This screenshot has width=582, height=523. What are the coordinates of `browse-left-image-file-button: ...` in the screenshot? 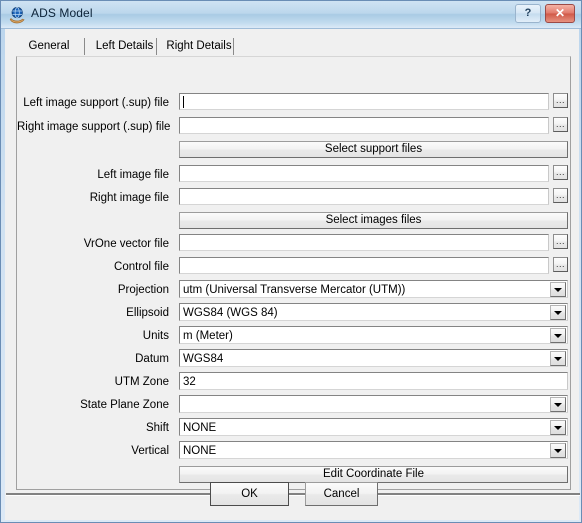 It's located at (560, 172).